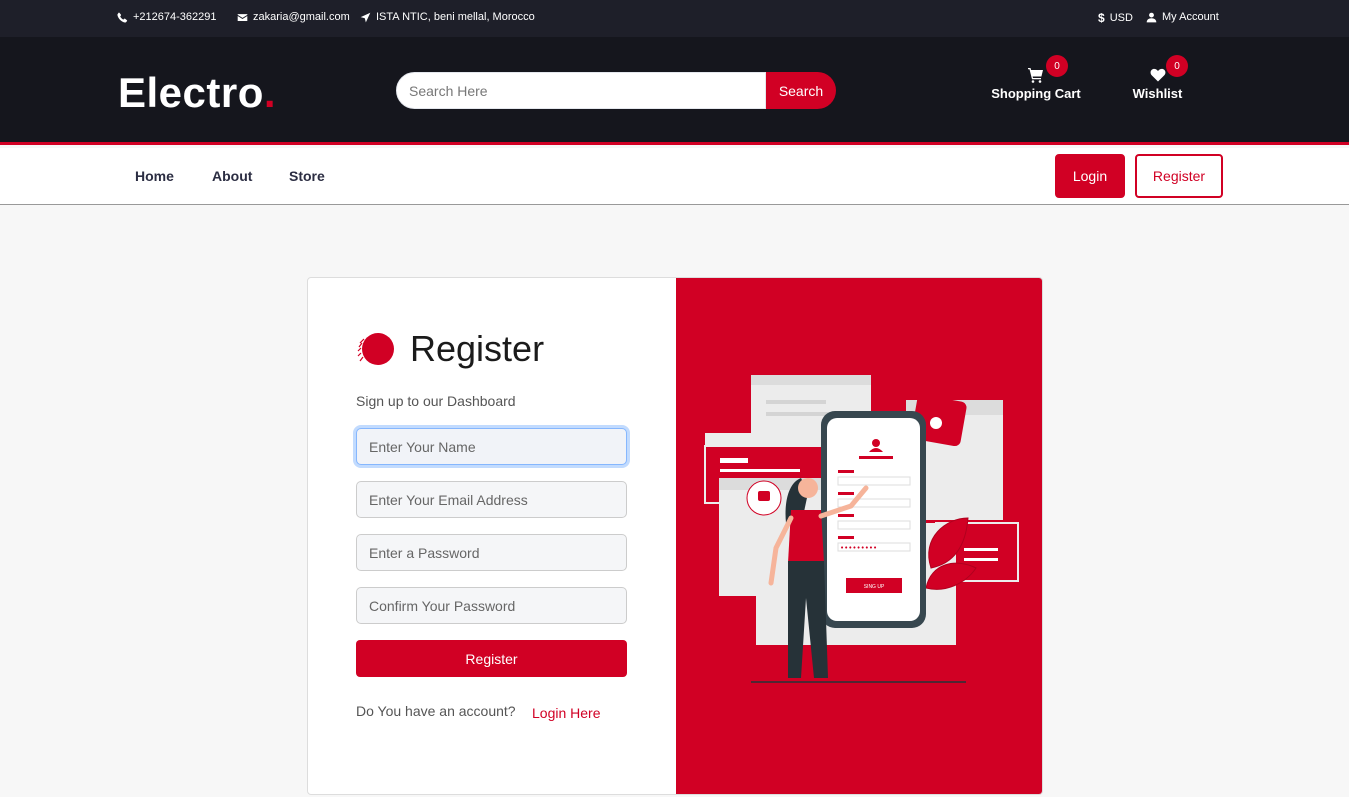  What do you see at coordinates (154, 176) in the screenshot?
I see `nav-item-home: Home` at bounding box center [154, 176].